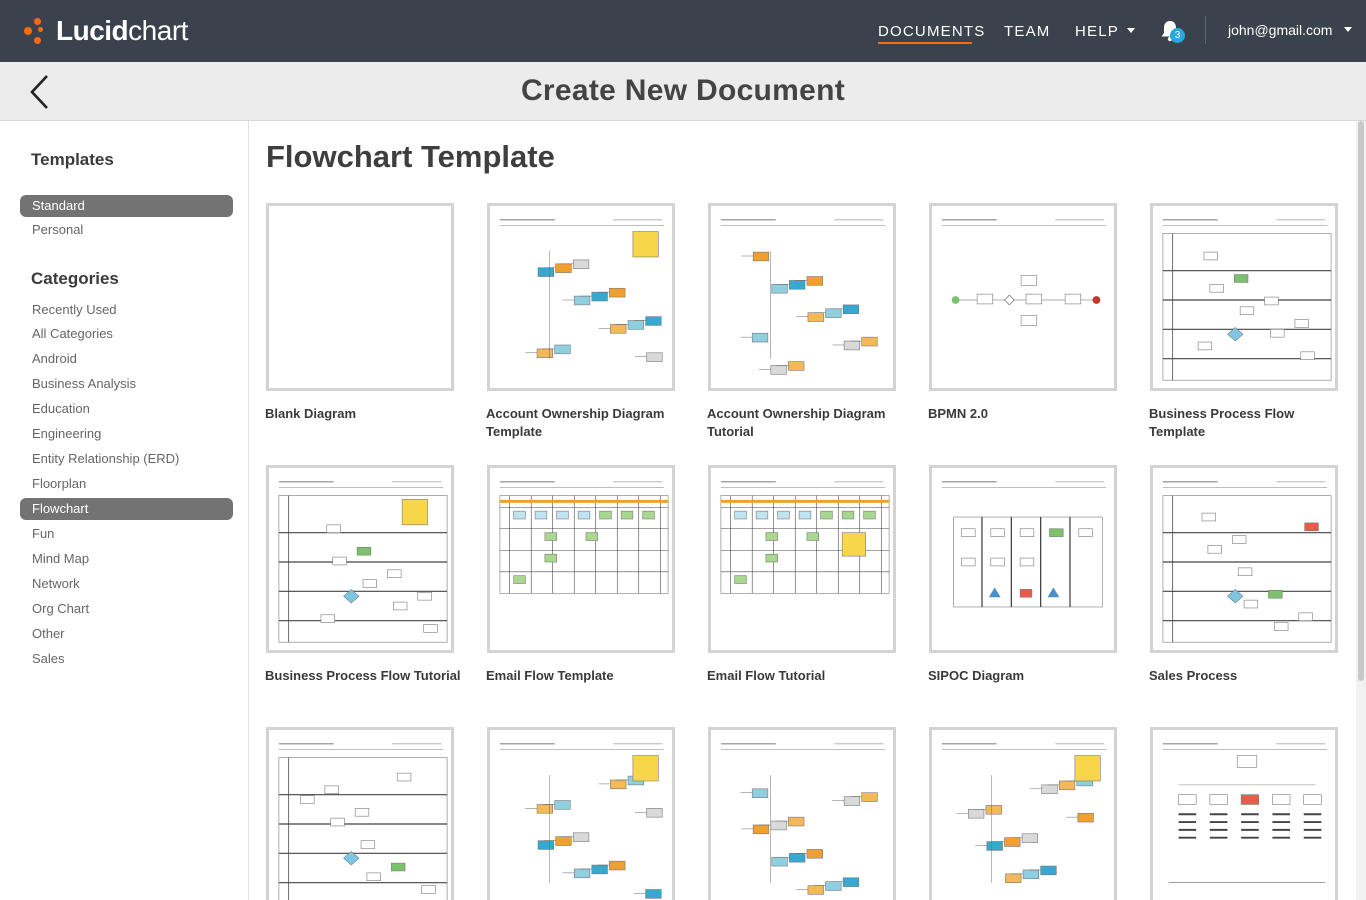 The height and width of the screenshot is (900, 1366). I want to click on sidebar-item-floorplan: Floorplan, so click(126, 484).